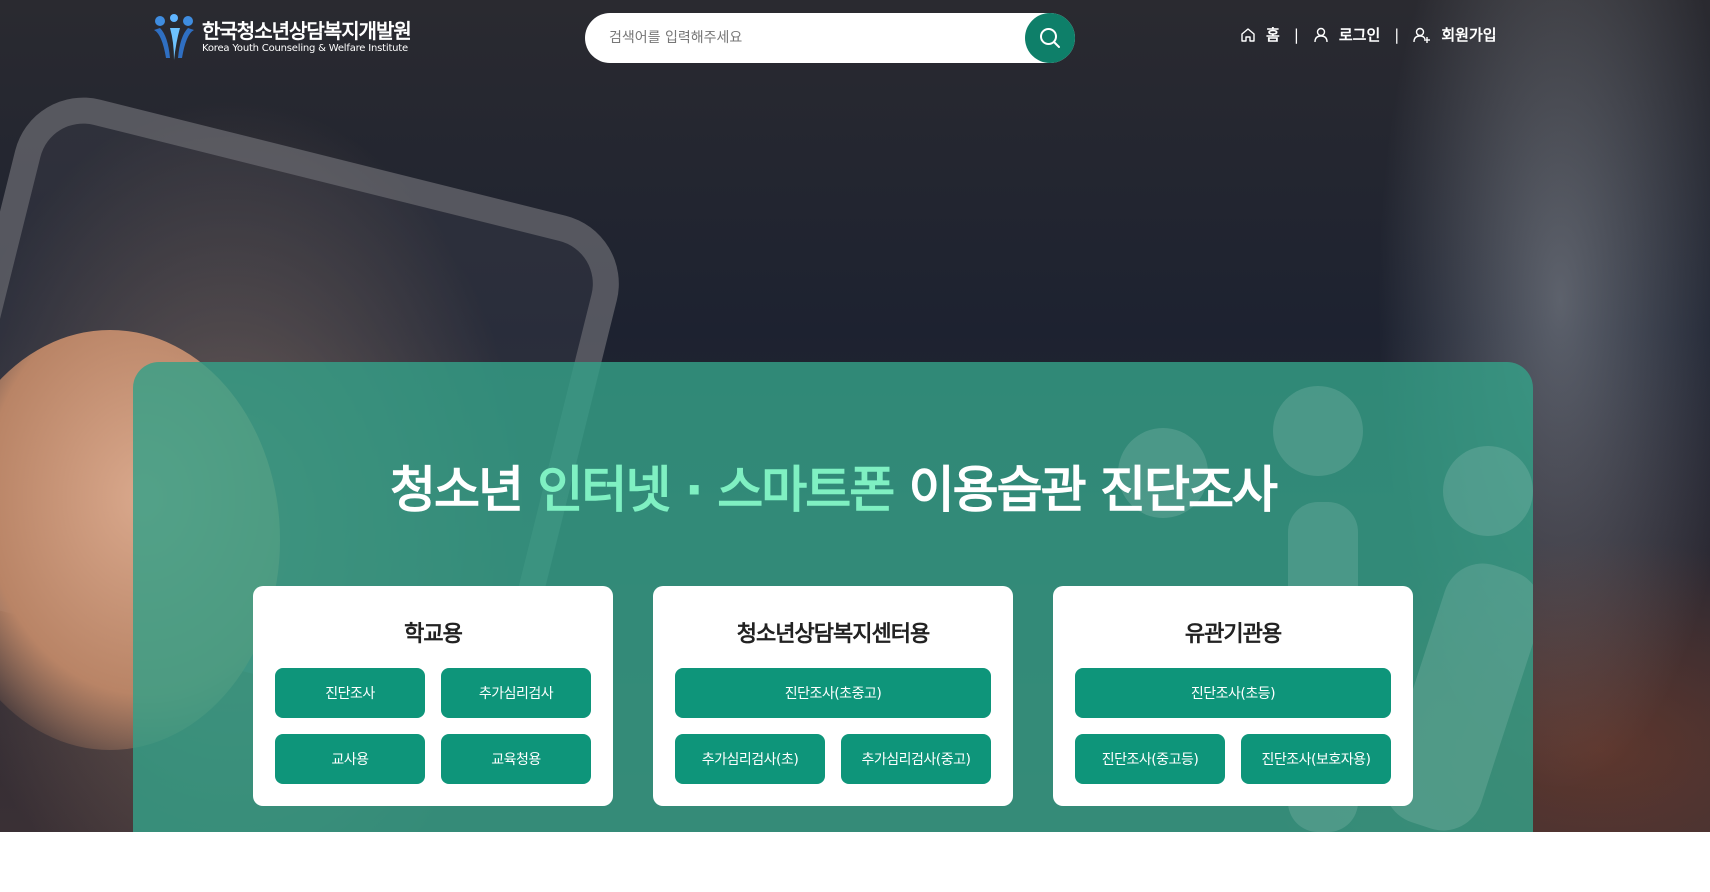  What do you see at coordinates (1260, 34) in the screenshot?
I see `nav-home: 홈` at bounding box center [1260, 34].